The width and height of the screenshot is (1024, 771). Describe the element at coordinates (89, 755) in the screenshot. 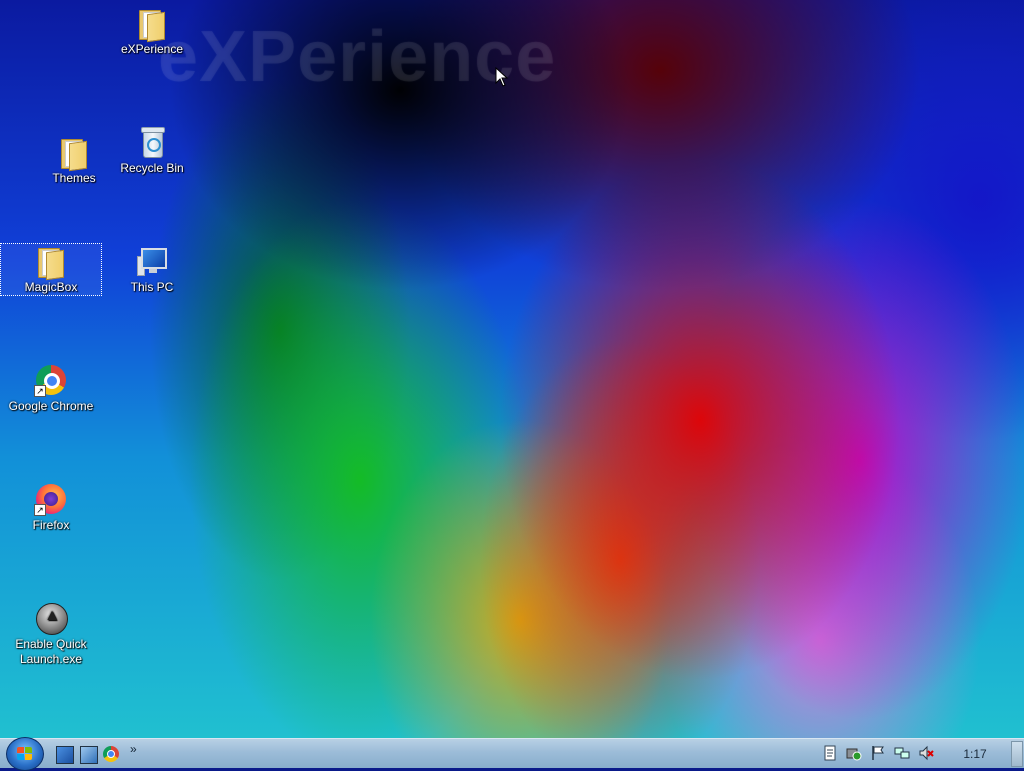

I see `switch-windows-icon` at that location.